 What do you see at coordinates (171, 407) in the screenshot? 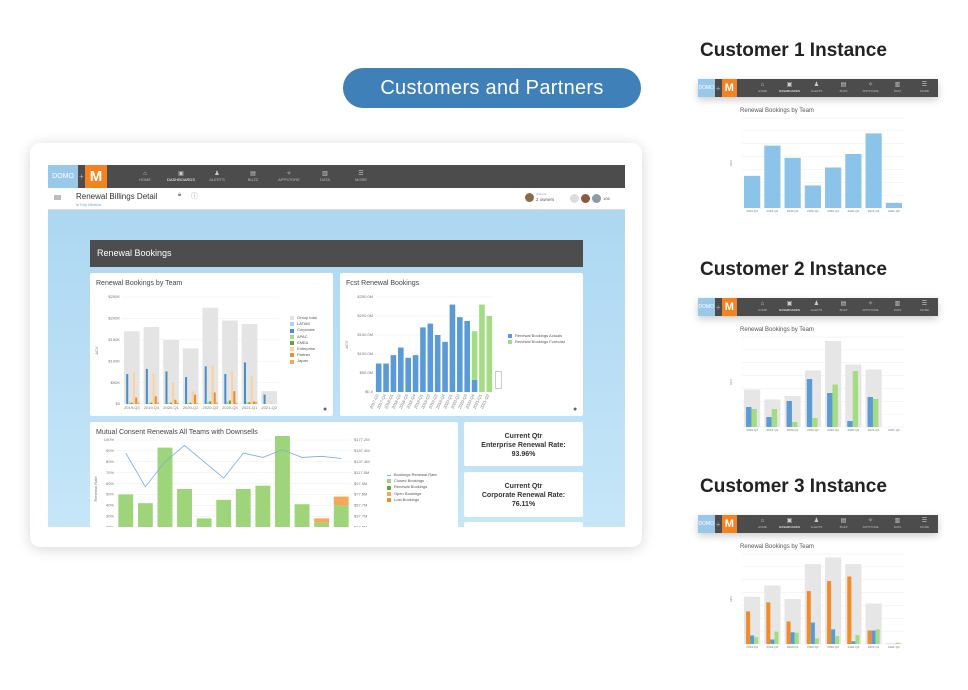
I see `x-tick-label: 2020-Q1` at bounding box center [171, 407].